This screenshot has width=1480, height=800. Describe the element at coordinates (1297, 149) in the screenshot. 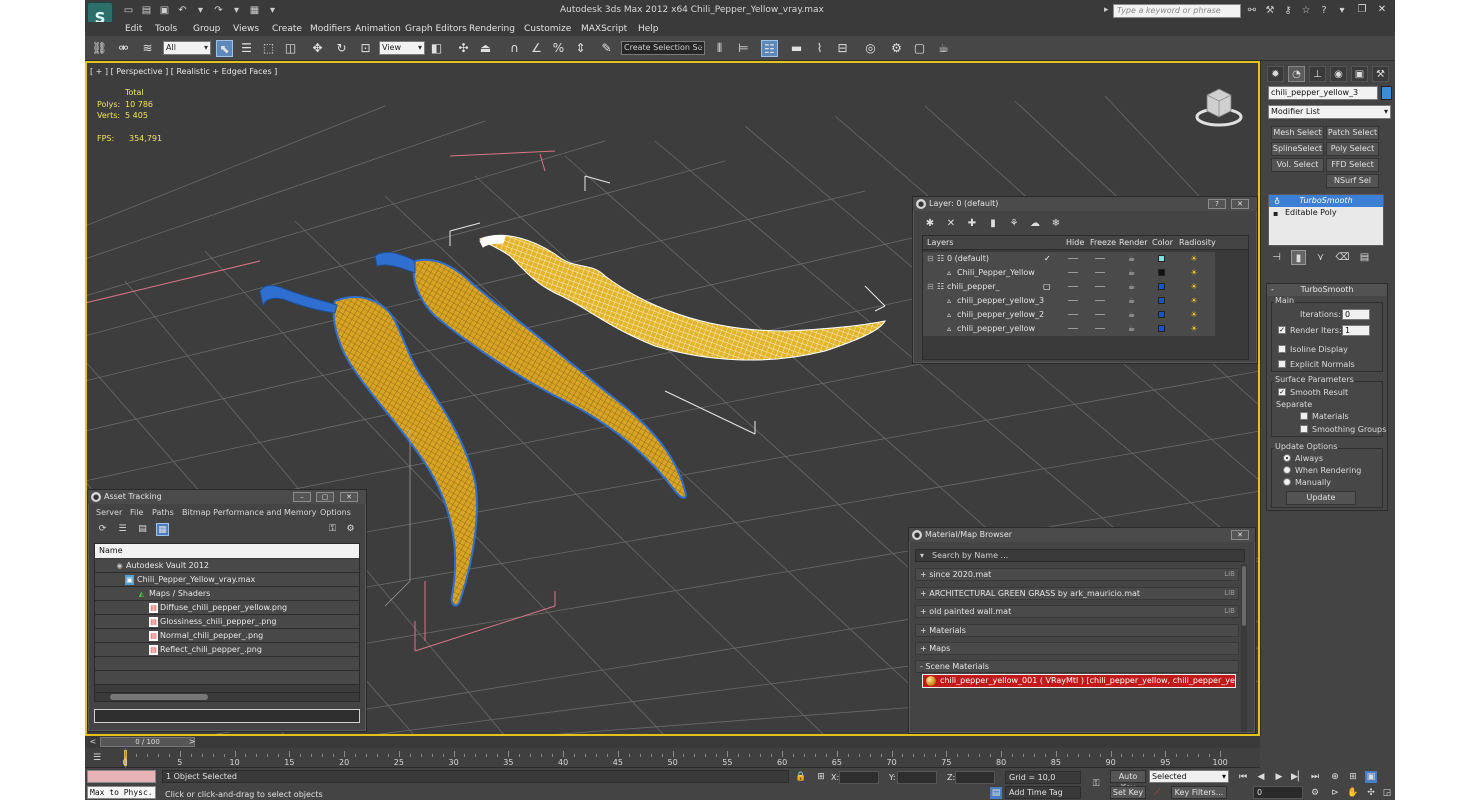

I see `spline-select-button: SplineSelect` at that location.